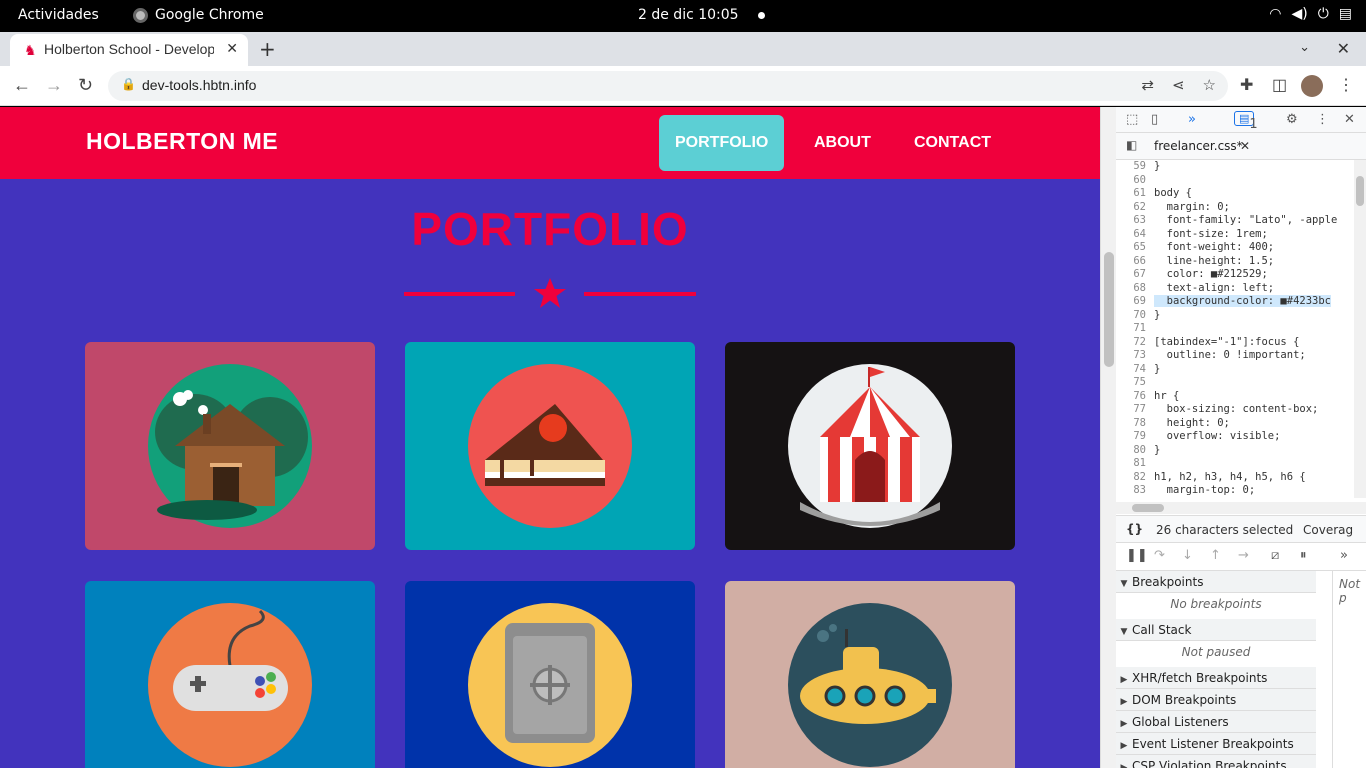 The width and height of the screenshot is (1366, 768). I want to click on code-line: 72 [tabindex="-1"]:focus {, so click(1235, 343).